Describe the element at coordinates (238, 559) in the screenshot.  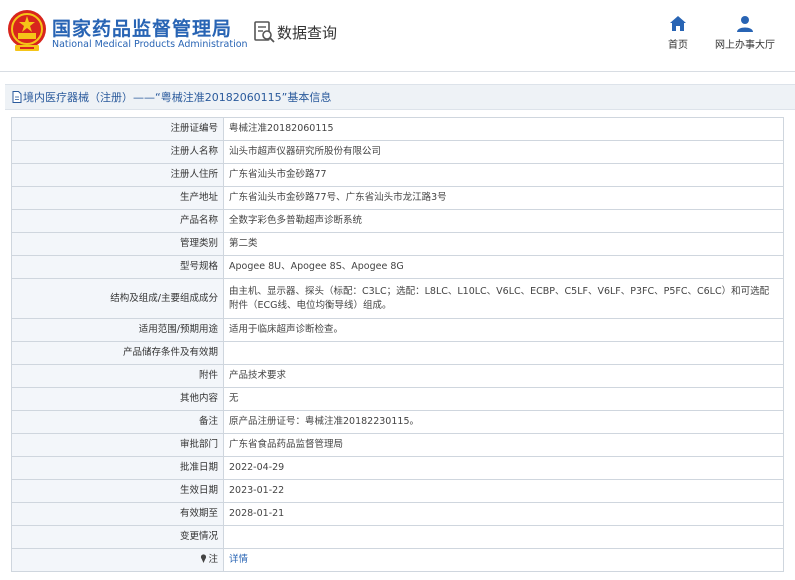
I see `details-link: 详情` at that location.